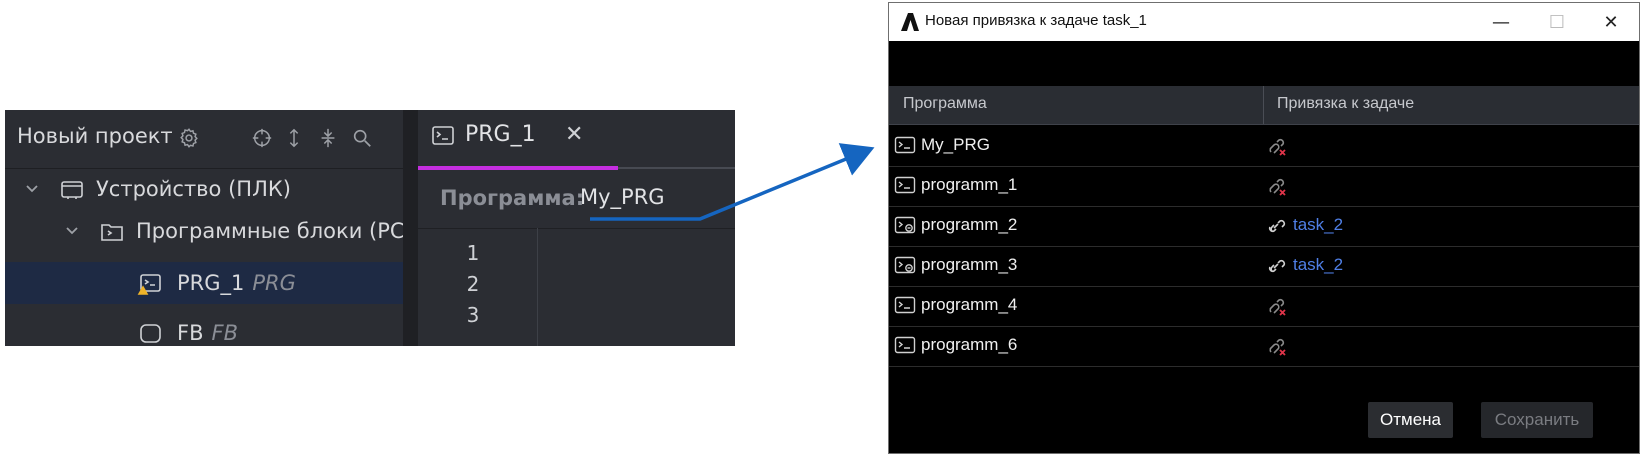  Describe the element at coordinates (512, 198) in the screenshot. I see `program-label: Программа:` at that location.